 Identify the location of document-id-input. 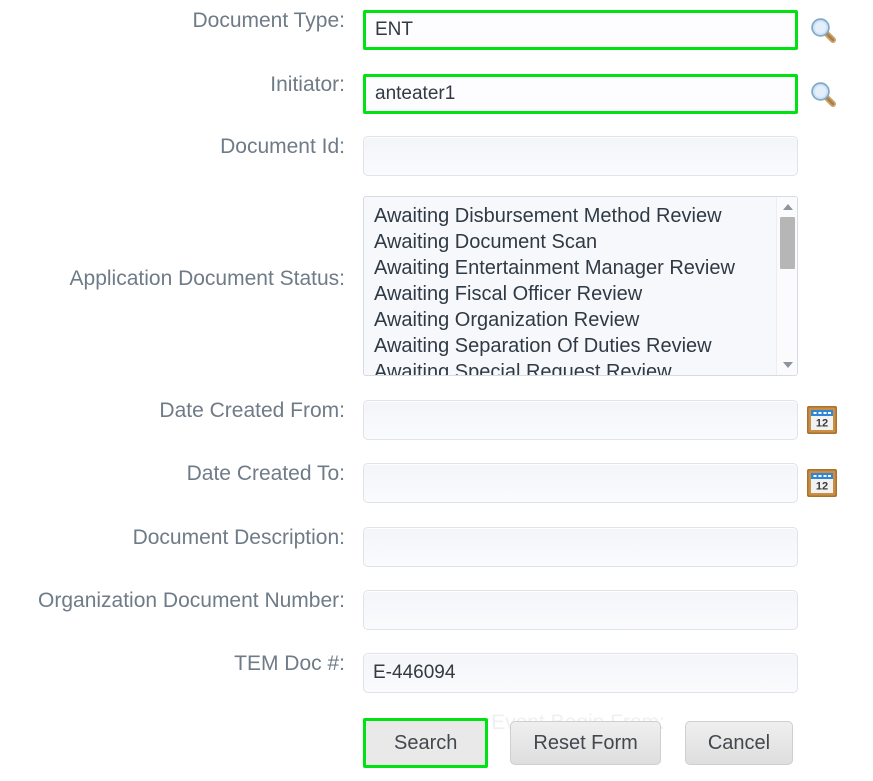
(580, 156).